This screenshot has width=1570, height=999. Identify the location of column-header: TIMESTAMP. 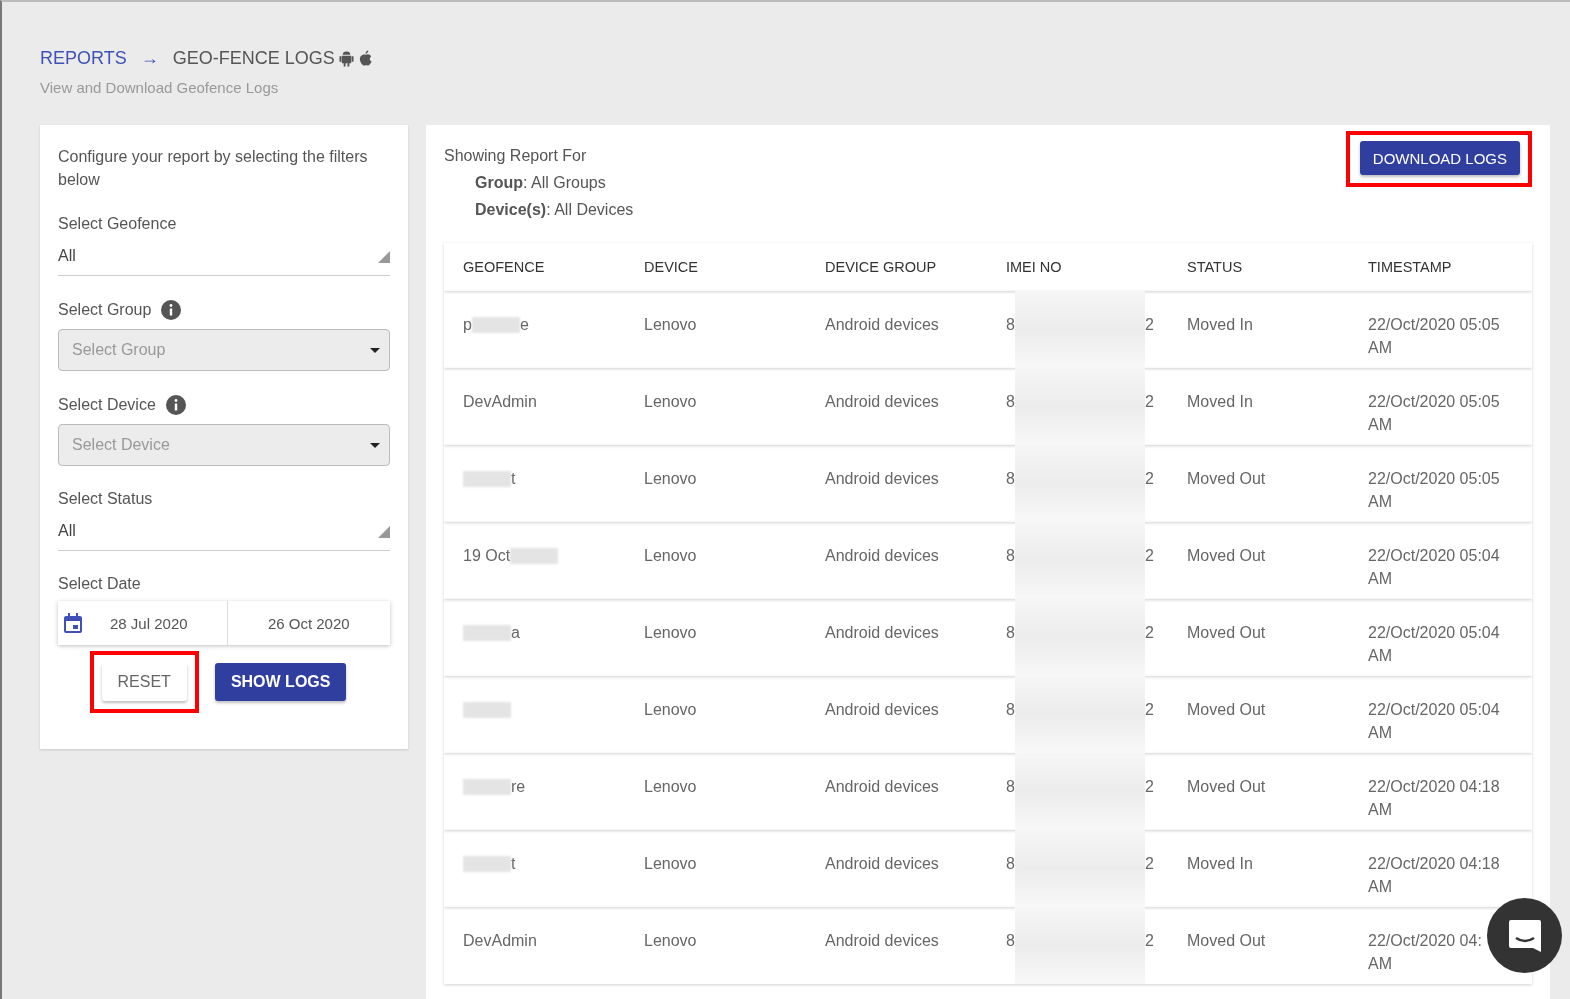
(1410, 267).